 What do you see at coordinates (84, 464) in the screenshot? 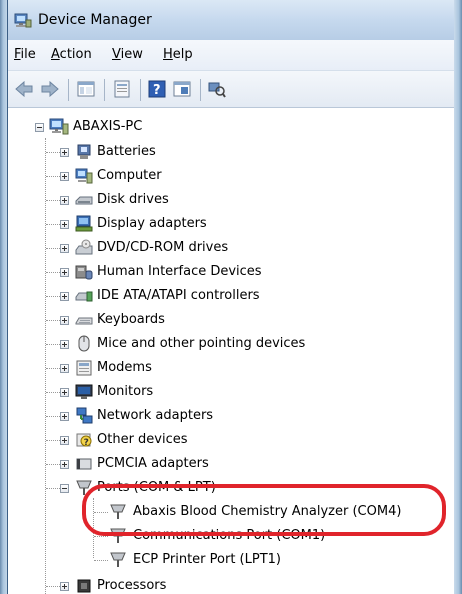
I see `pcmcia-icon` at bounding box center [84, 464].